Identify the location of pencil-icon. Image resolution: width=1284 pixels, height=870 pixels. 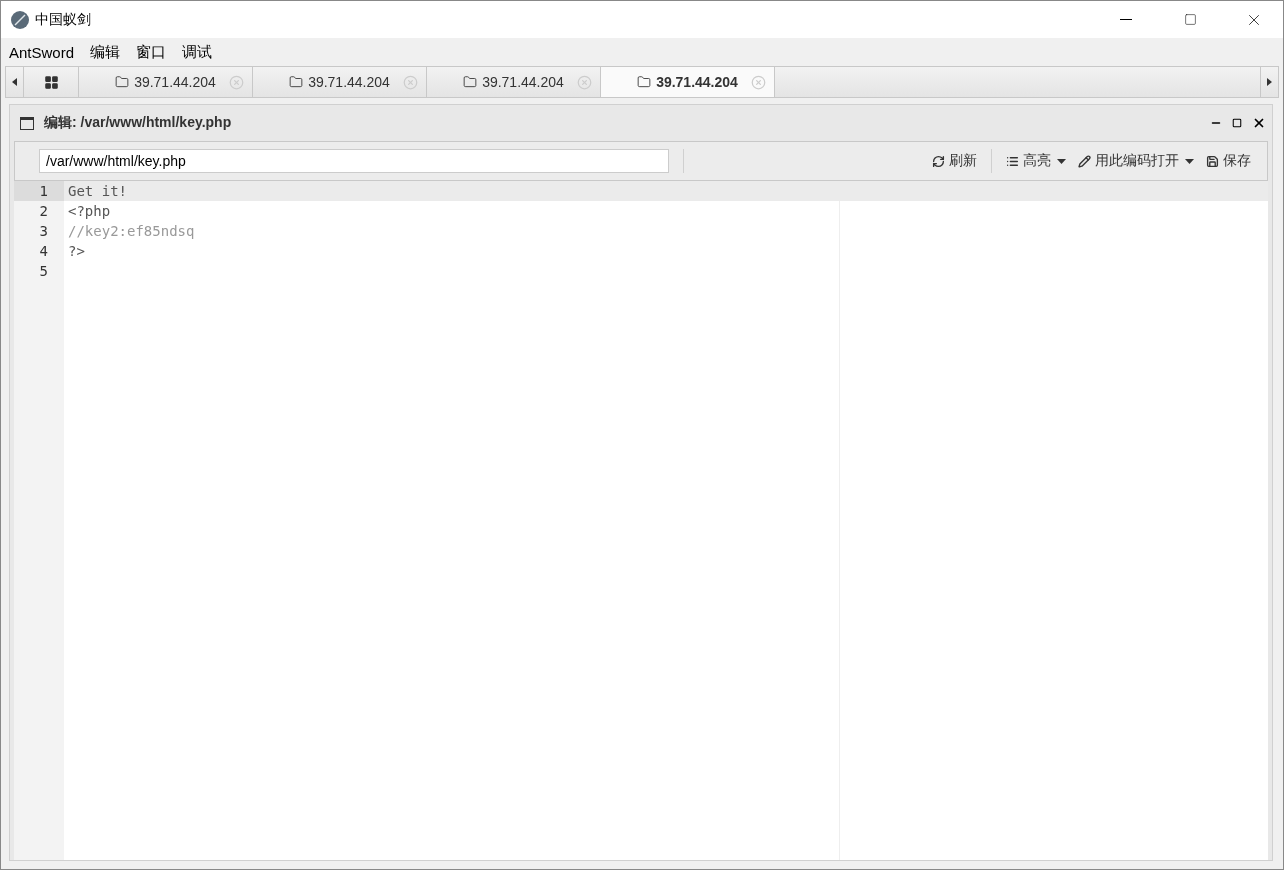
(1084, 161).